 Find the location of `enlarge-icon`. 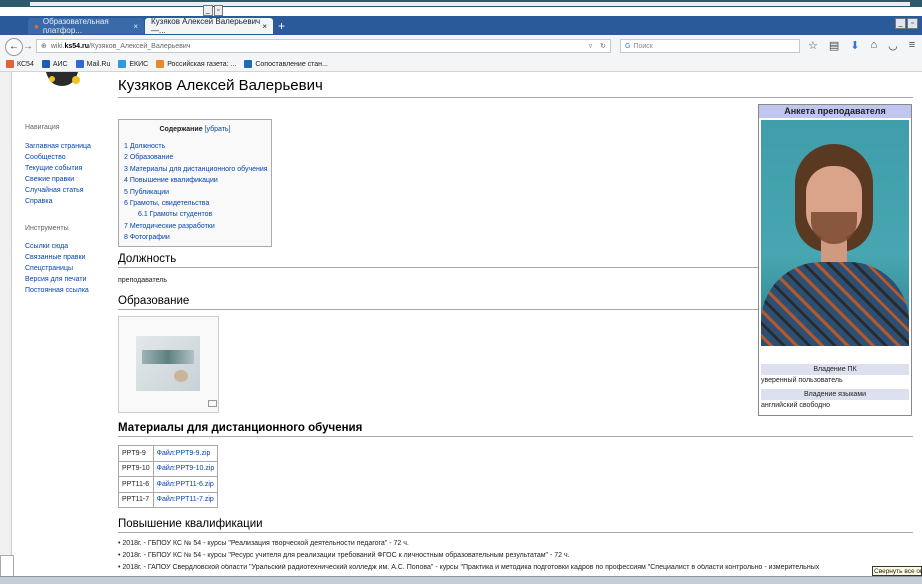

enlarge-icon is located at coordinates (212, 403).